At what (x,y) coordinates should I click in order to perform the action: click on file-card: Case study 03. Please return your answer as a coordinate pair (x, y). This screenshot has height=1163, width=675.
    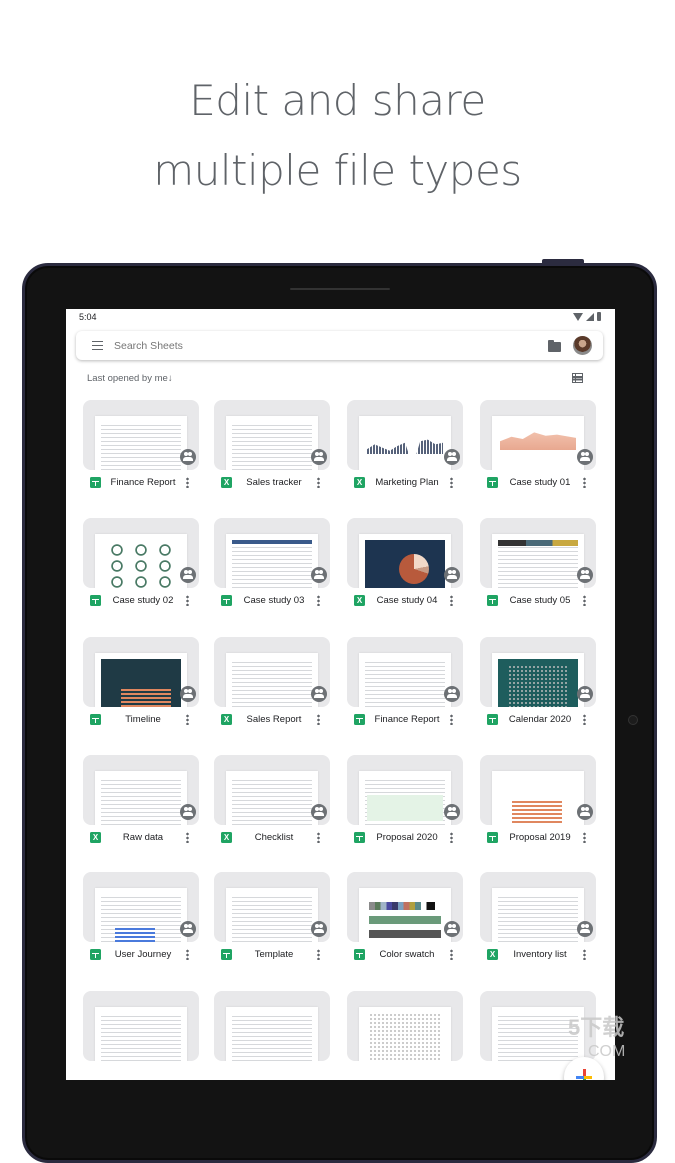
    Looking at the image, I should click on (272, 568).